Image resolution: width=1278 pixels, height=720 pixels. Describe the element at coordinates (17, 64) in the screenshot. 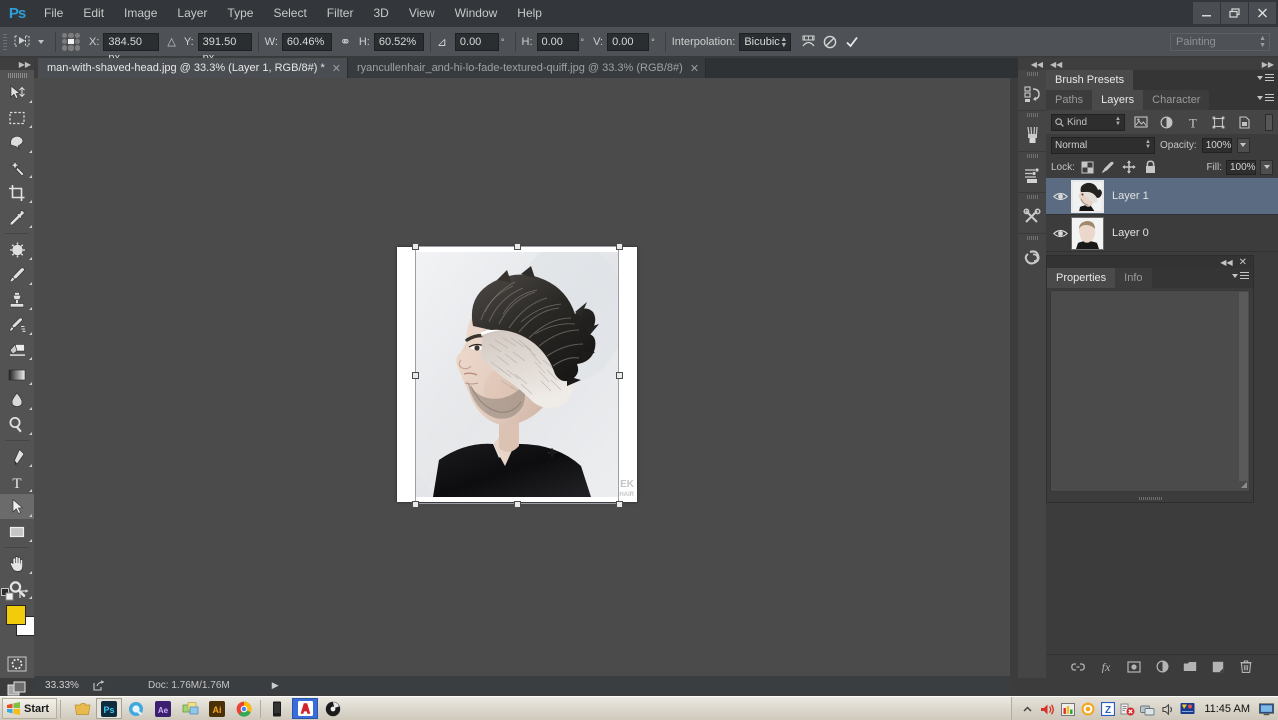

I see `tools-panel-header: ▶▶` at that location.